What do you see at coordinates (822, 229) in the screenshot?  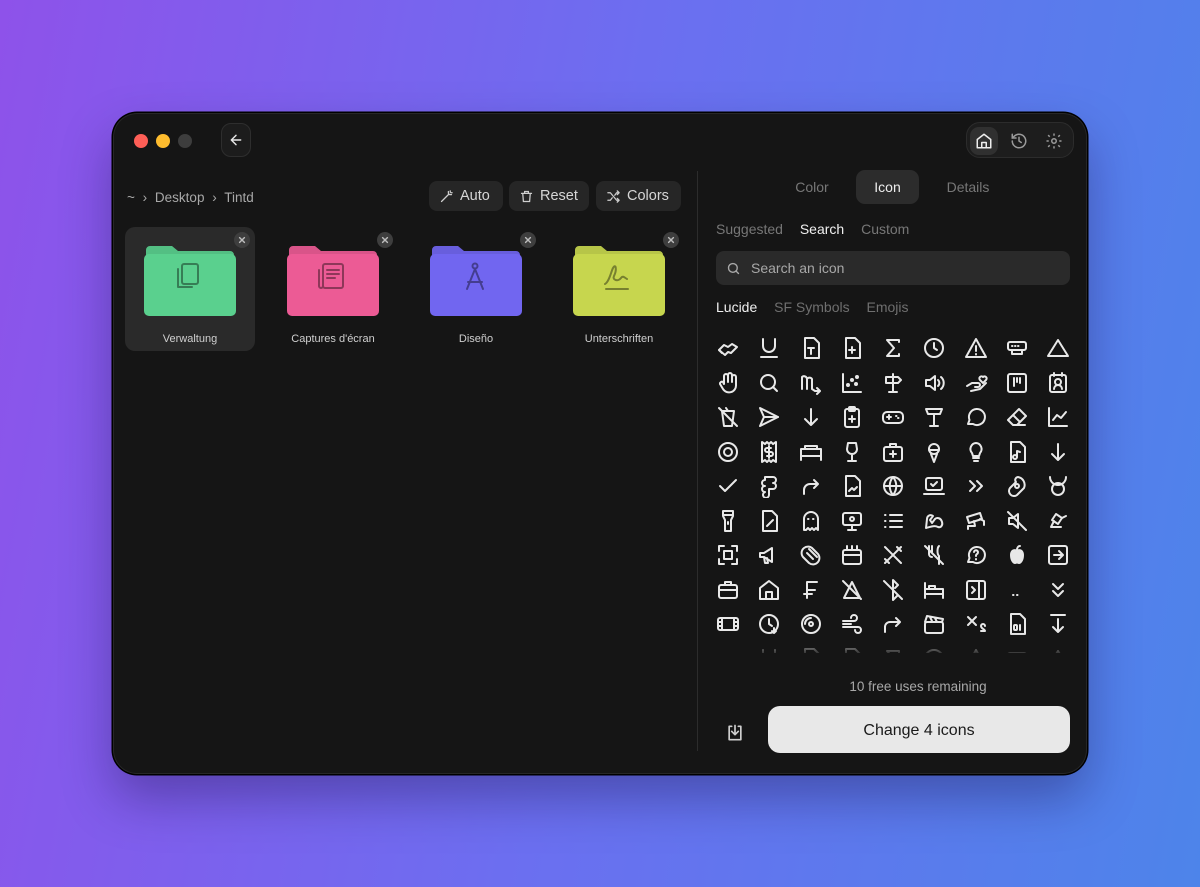 I see `subtab-search: Search` at bounding box center [822, 229].